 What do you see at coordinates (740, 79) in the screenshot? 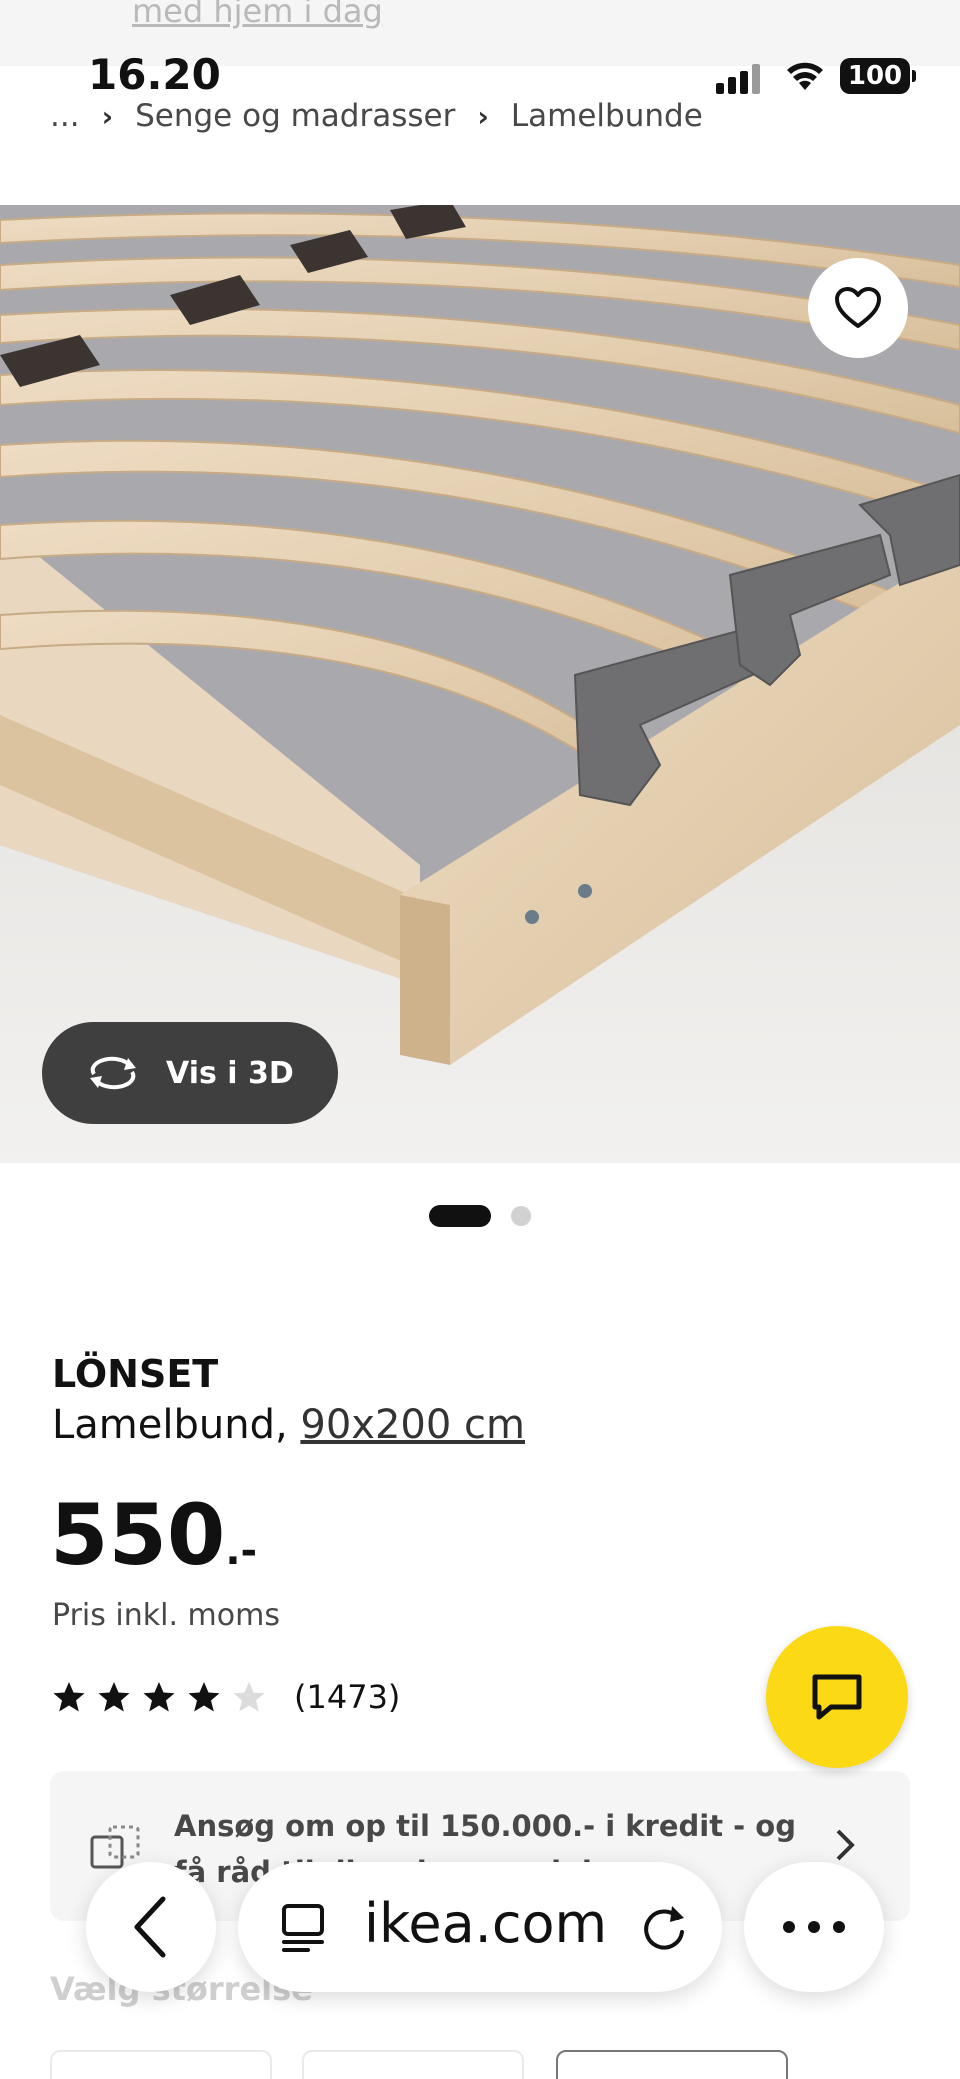
I see `signal-icon` at bounding box center [740, 79].